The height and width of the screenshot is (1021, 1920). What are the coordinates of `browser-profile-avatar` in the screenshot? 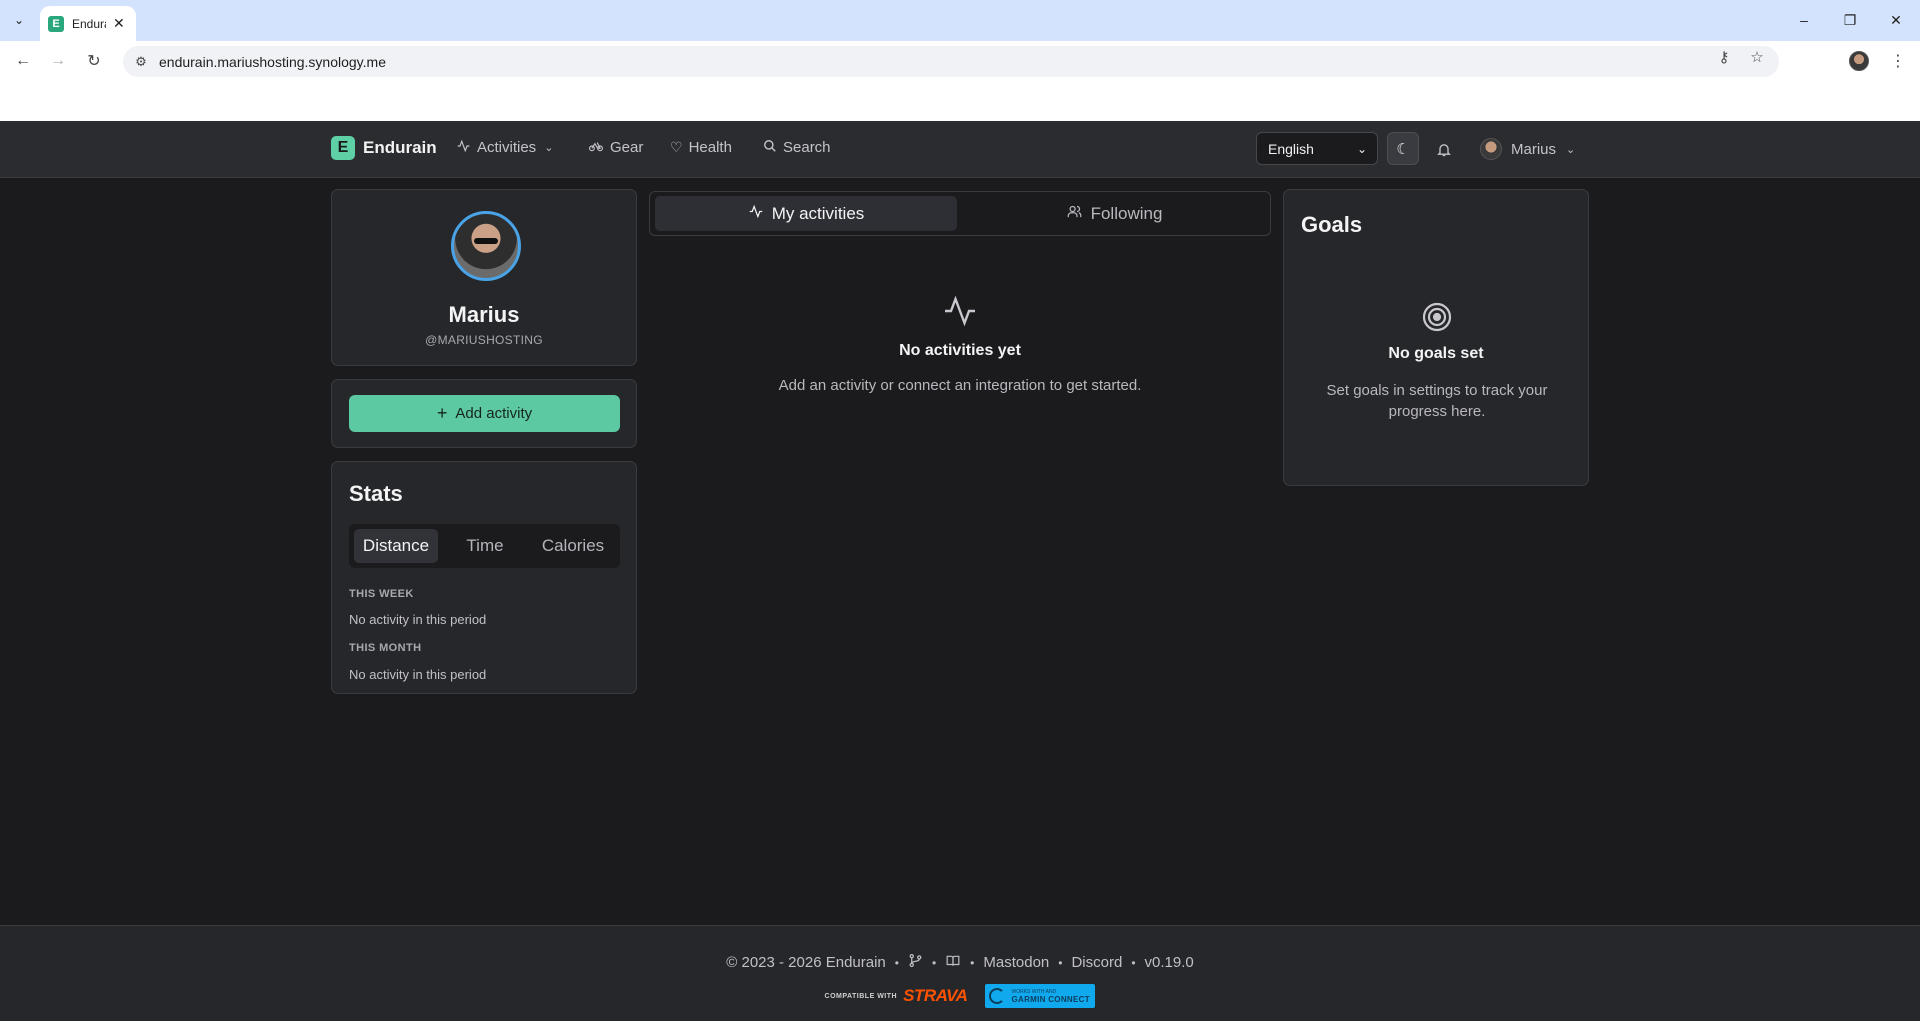 It's located at (1859, 61).